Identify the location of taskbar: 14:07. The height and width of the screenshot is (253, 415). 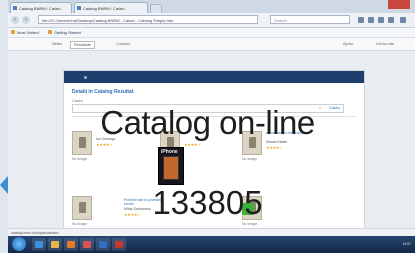
(211, 244).